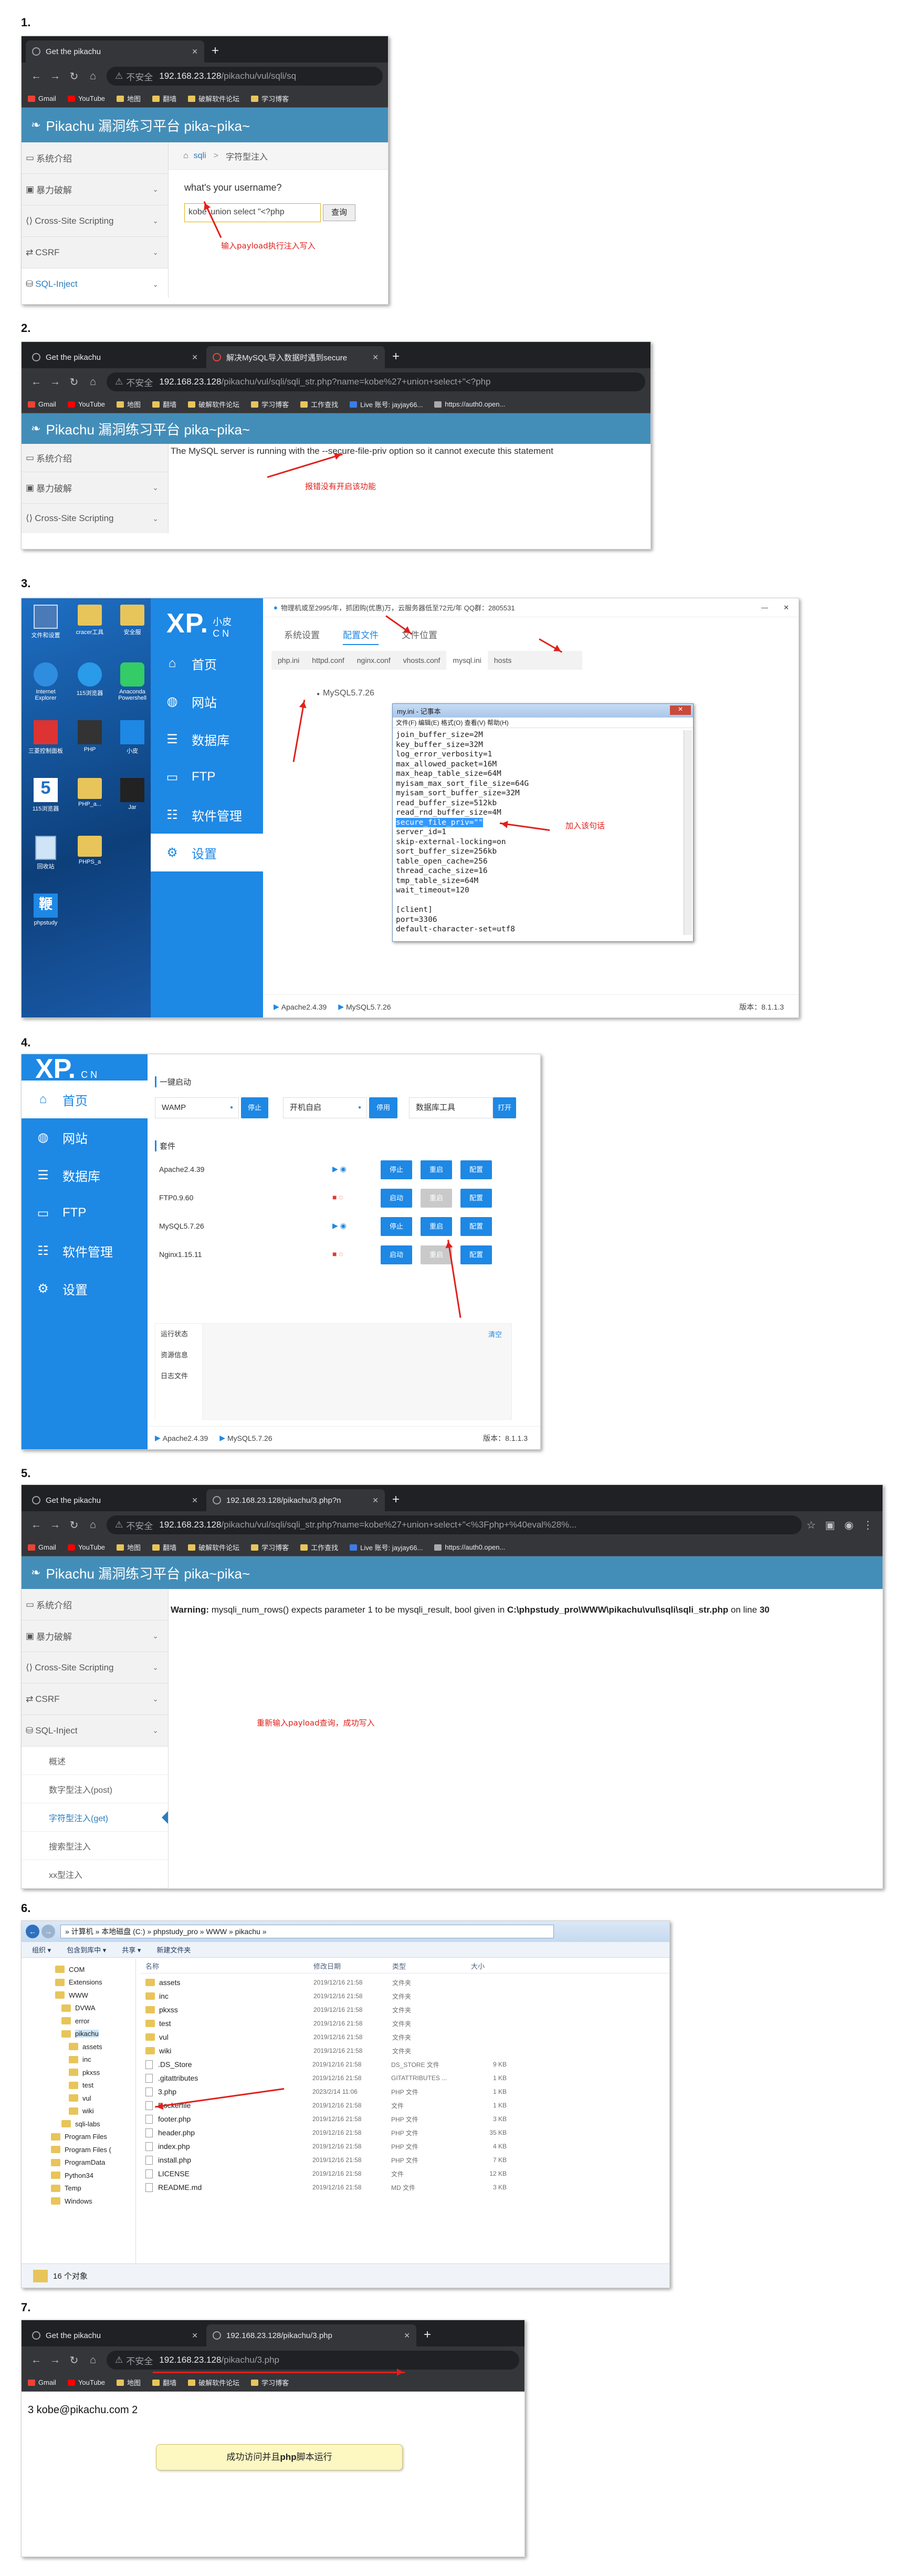  What do you see at coordinates (178, 1376) in the screenshot?
I see `tab-log: 日志文件` at bounding box center [178, 1376].